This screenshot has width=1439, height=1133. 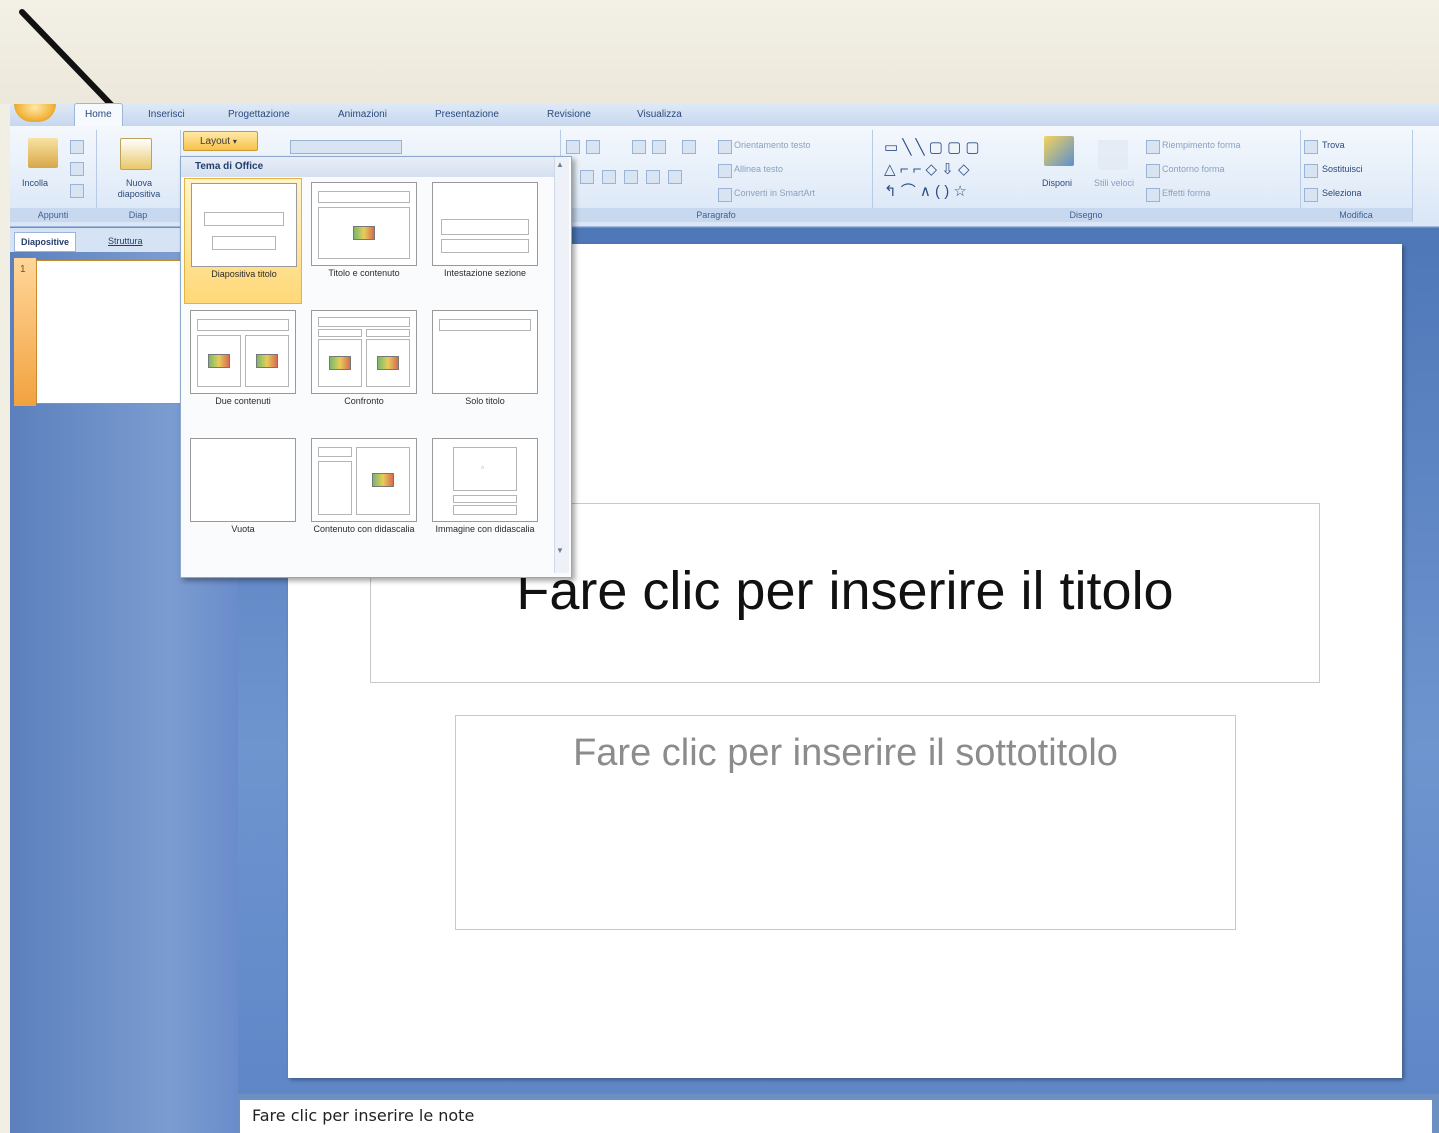 What do you see at coordinates (927, 169) in the screenshot?
I see `shapes-row2-icon: △ ⌐ ⌐ ◇ ⇩ ◇` at bounding box center [927, 169].